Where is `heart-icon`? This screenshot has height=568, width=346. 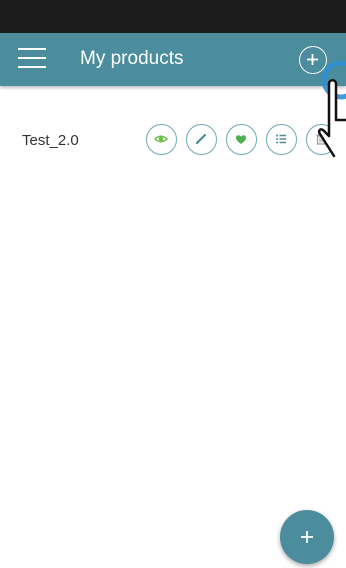 heart-icon is located at coordinates (241, 139).